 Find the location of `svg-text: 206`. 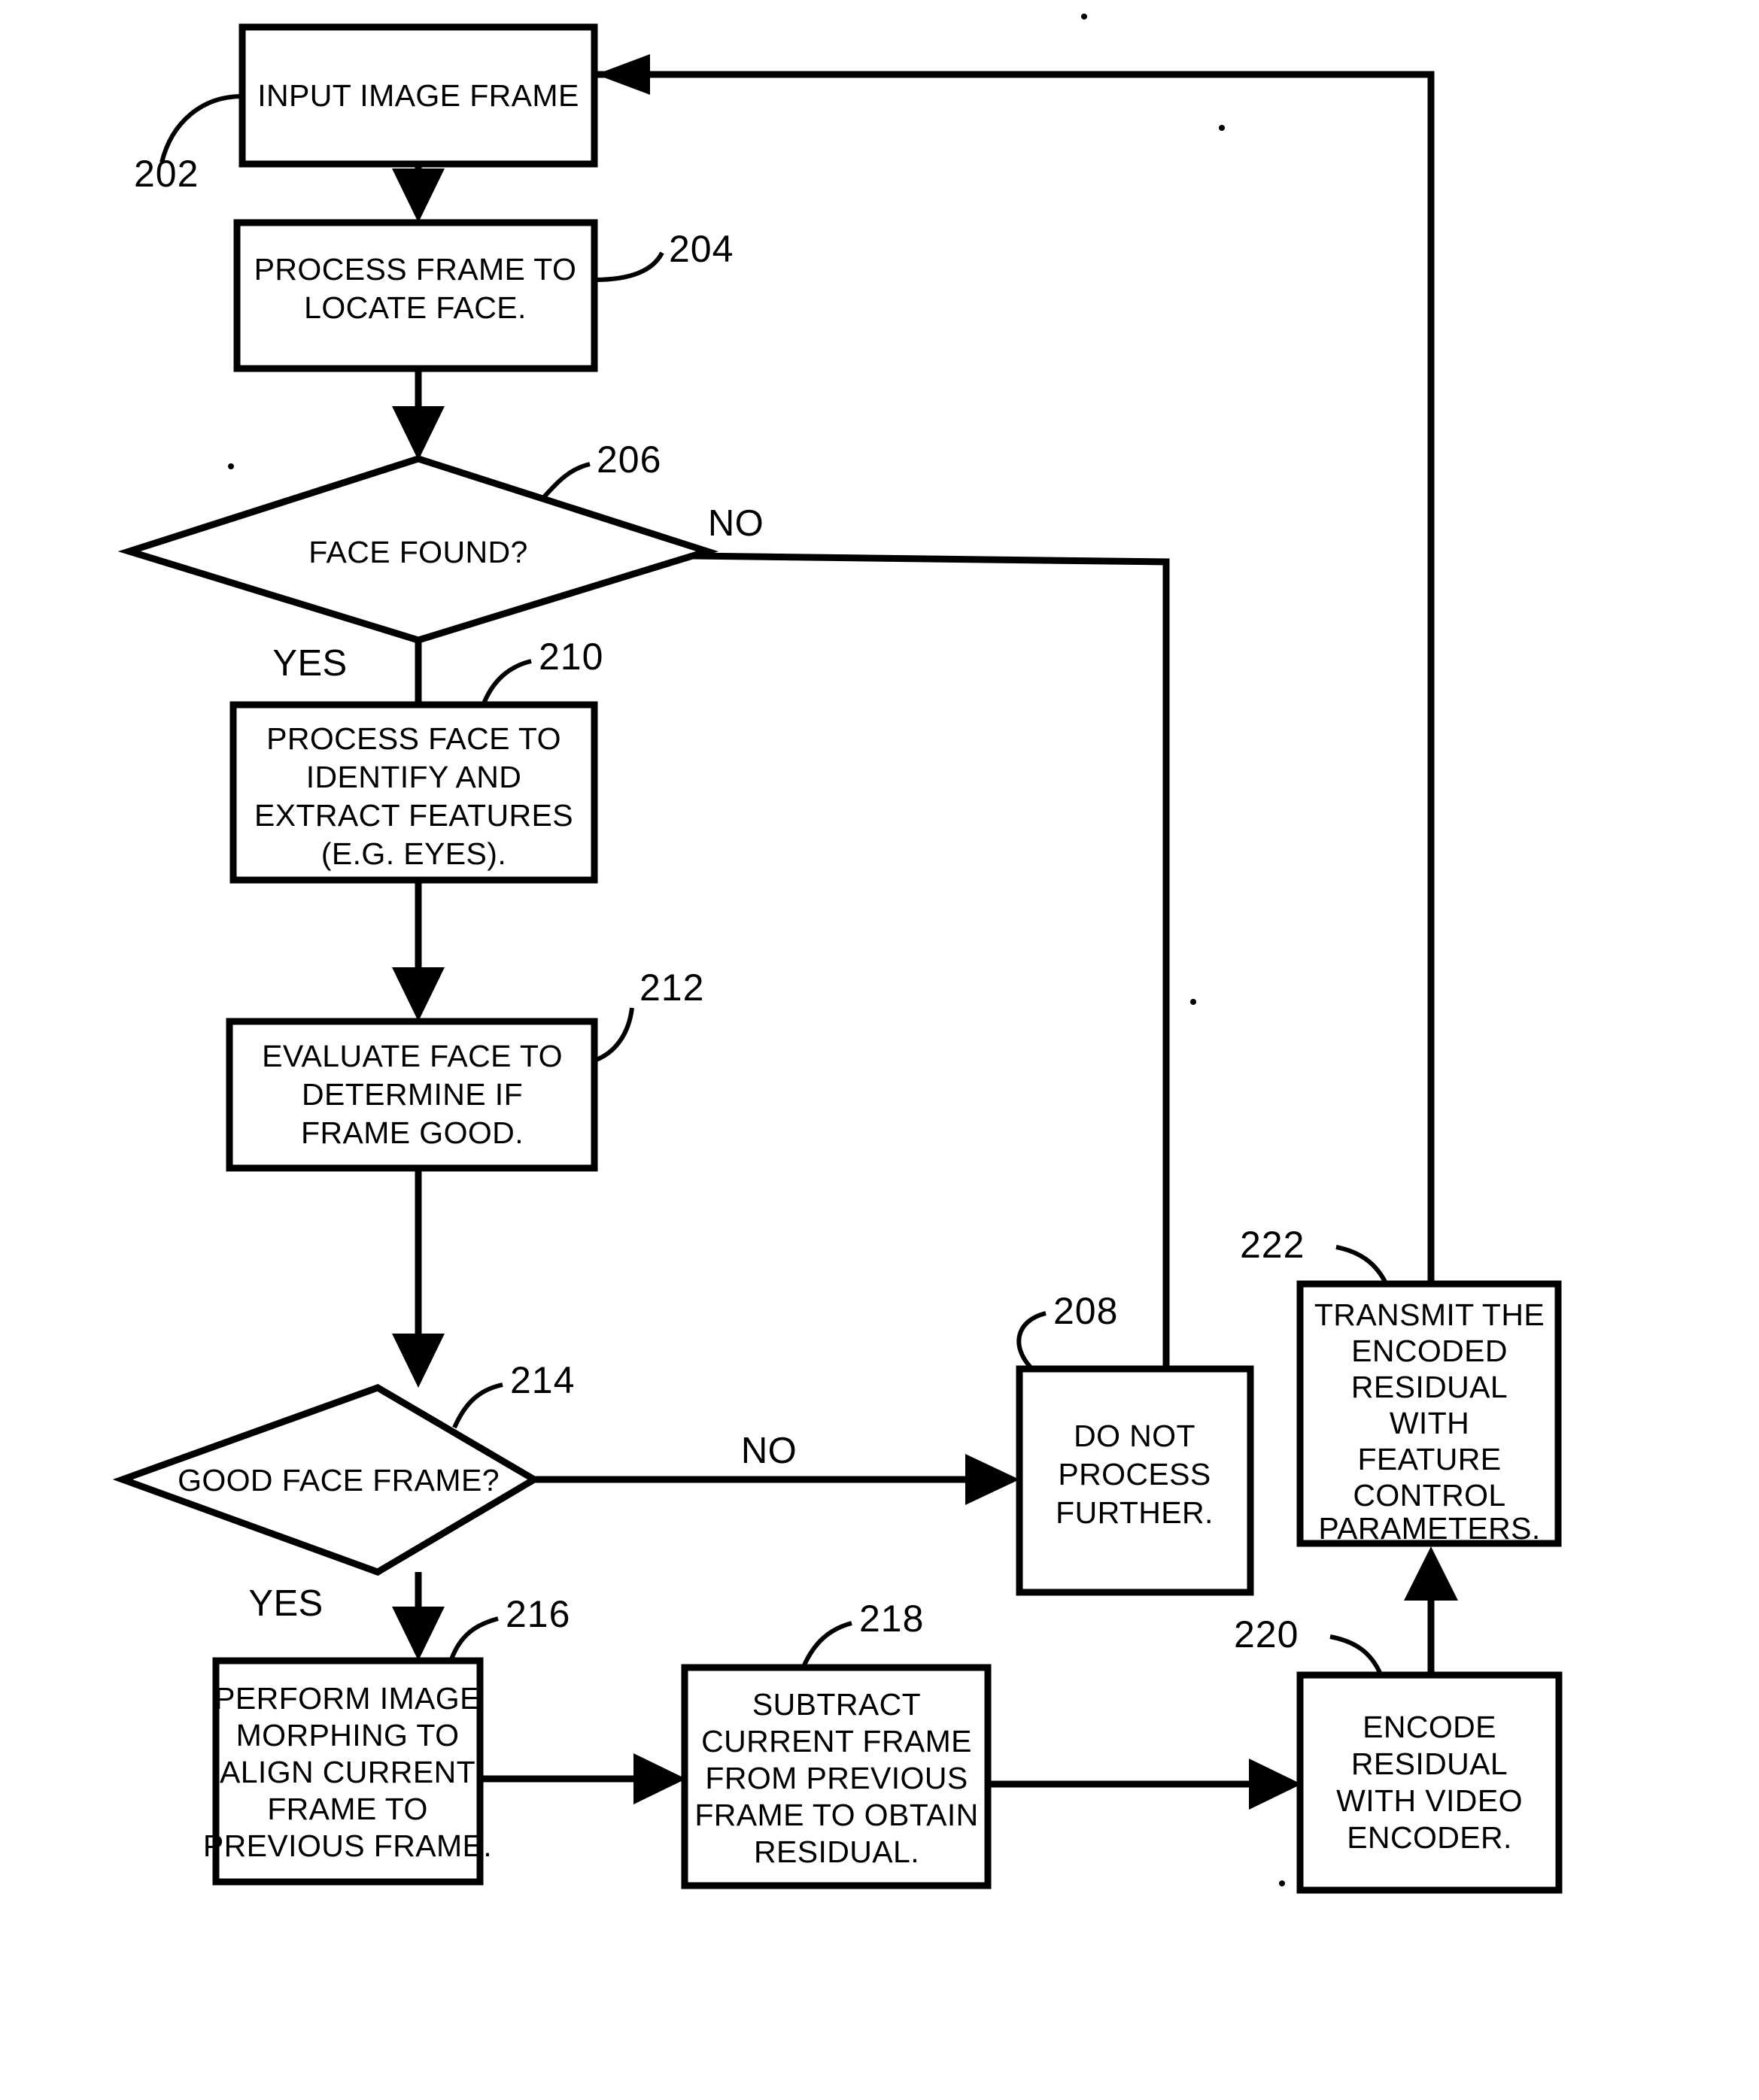

svg-text: 206 is located at coordinates (629, 460).